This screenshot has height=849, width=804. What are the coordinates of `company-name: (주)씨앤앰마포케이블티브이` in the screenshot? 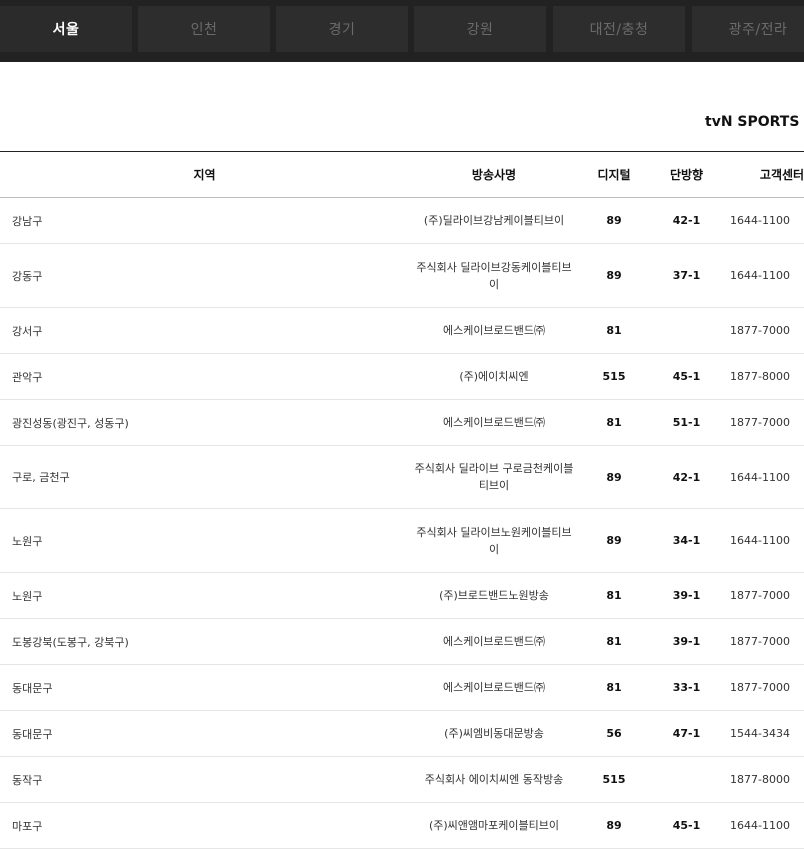 It's located at (494, 825).